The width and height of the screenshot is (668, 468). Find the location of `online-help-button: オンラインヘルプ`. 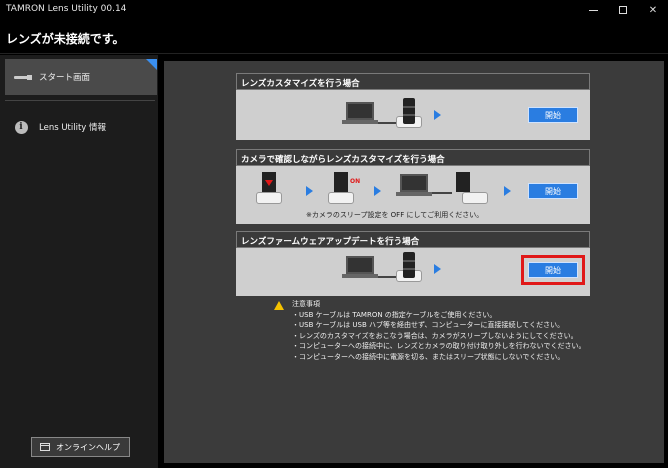

online-help-button: オンラインヘルプ is located at coordinates (80, 447).